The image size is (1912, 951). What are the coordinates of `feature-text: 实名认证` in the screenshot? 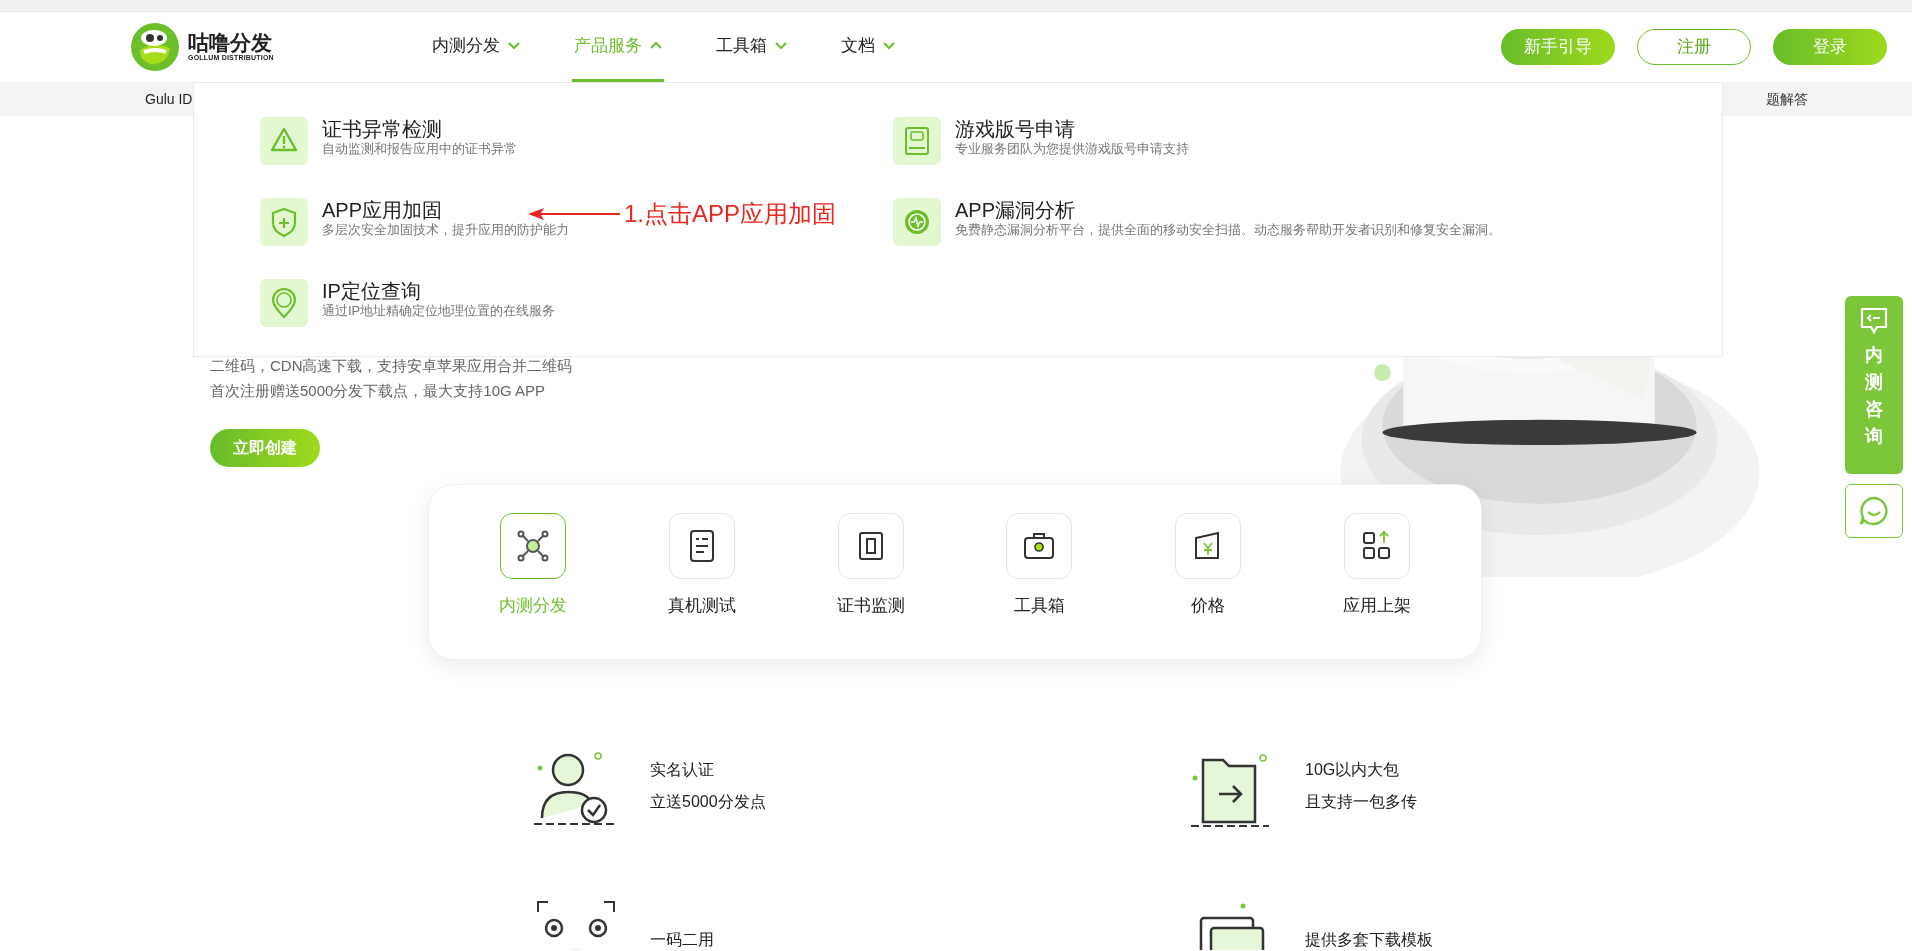 It's located at (682, 770).